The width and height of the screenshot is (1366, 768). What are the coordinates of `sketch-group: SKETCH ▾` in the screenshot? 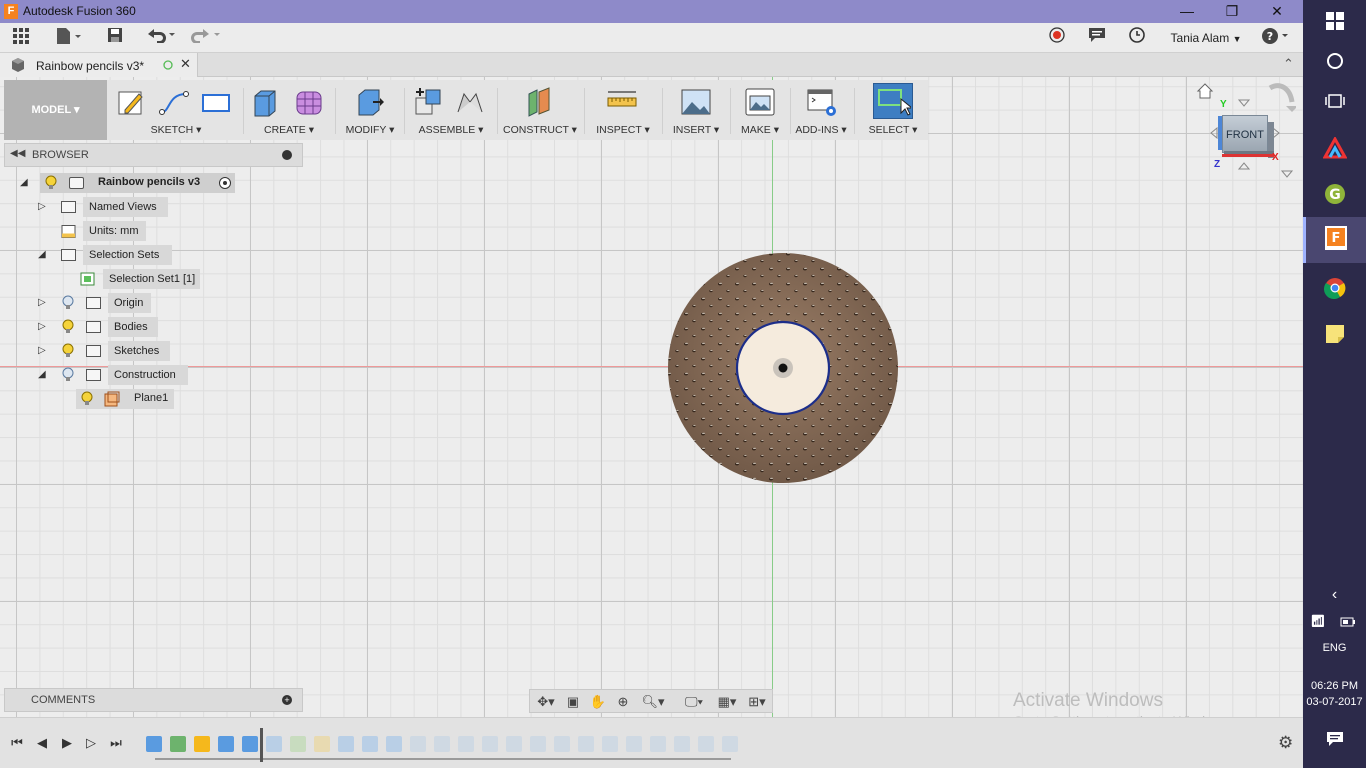 It's located at (176, 110).